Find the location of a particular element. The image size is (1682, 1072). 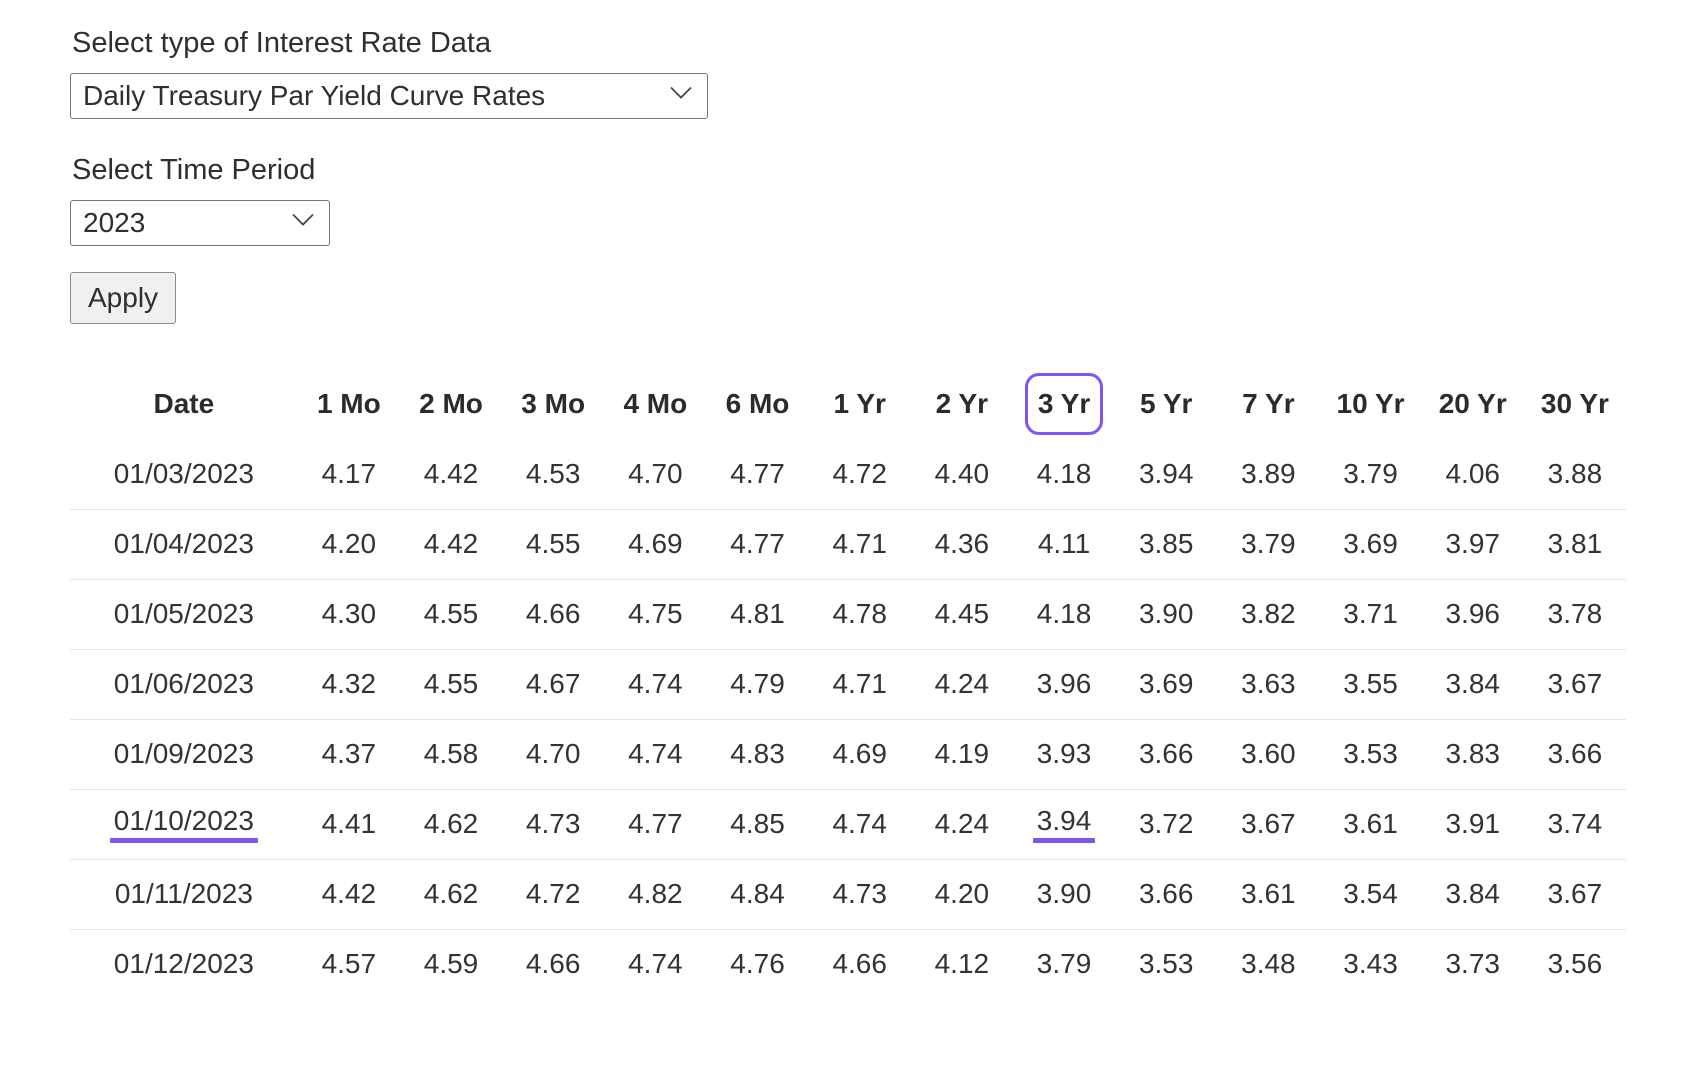

cell-rate: 4.67 is located at coordinates (553, 684).